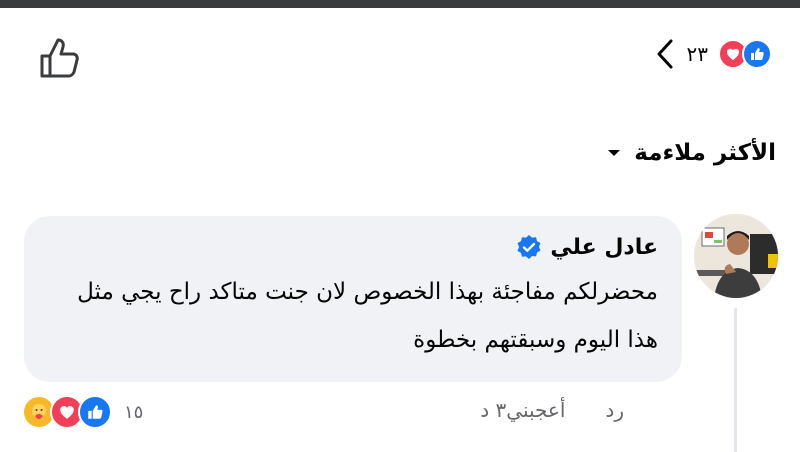  Describe the element at coordinates (665, 54) in the screenshot. I see `back-chevron-icon` at that location.